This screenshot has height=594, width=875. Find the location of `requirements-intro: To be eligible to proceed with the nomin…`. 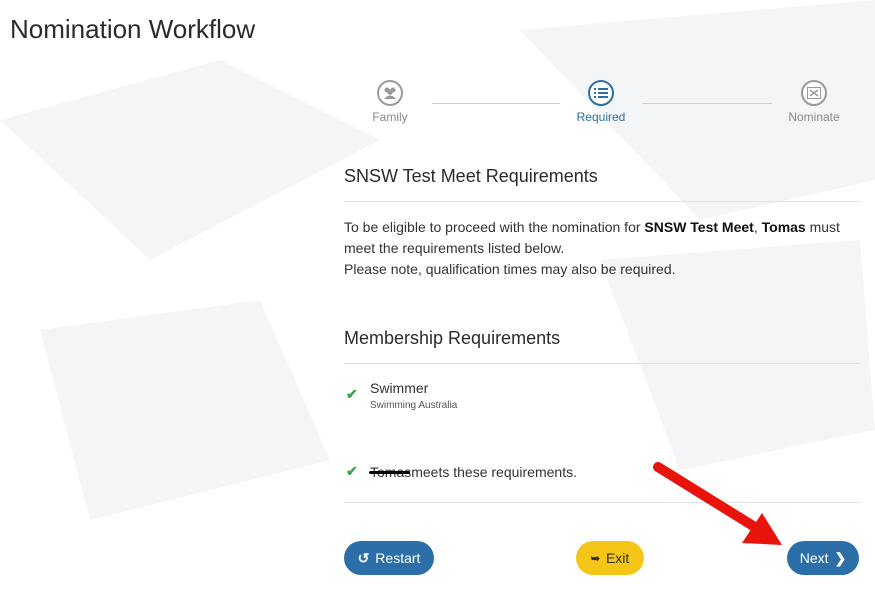

requirements-intro: To be eligible to proceed with the nomin… is located at coordinates (602, 248).